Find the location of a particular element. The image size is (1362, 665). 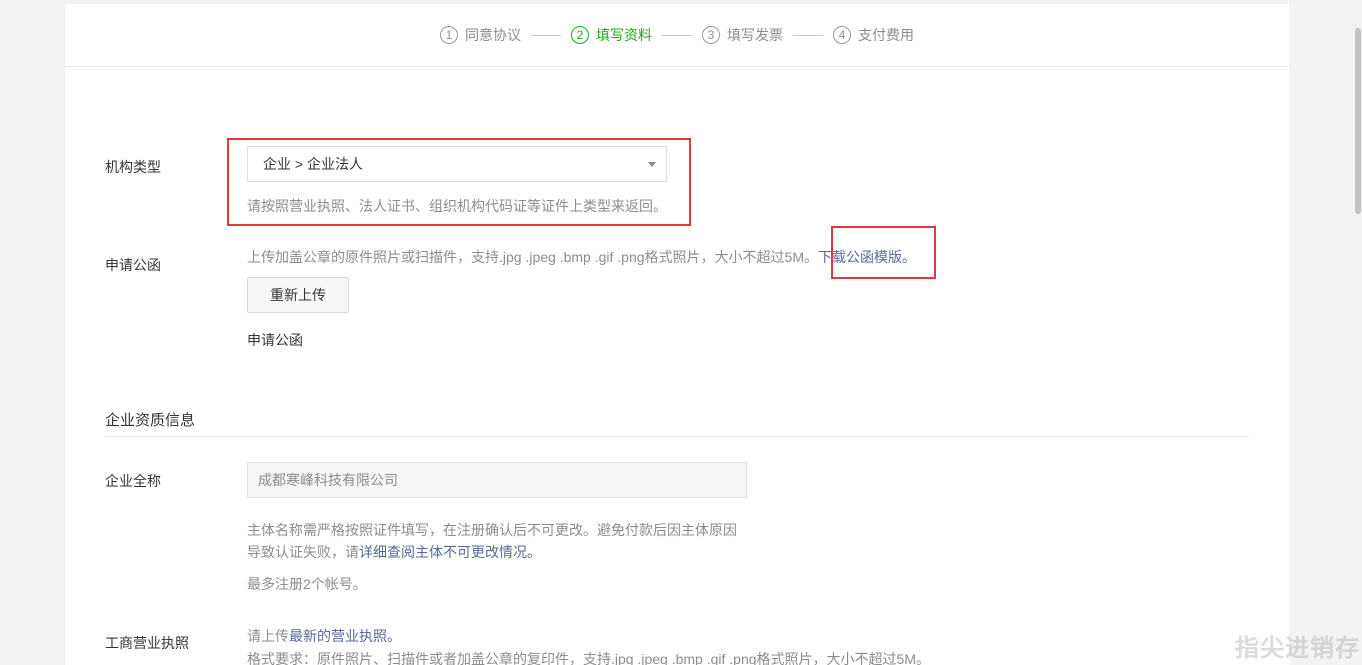

company-name-input: 成都寒峰科技有限公司 is located at coordinates (497, 480).